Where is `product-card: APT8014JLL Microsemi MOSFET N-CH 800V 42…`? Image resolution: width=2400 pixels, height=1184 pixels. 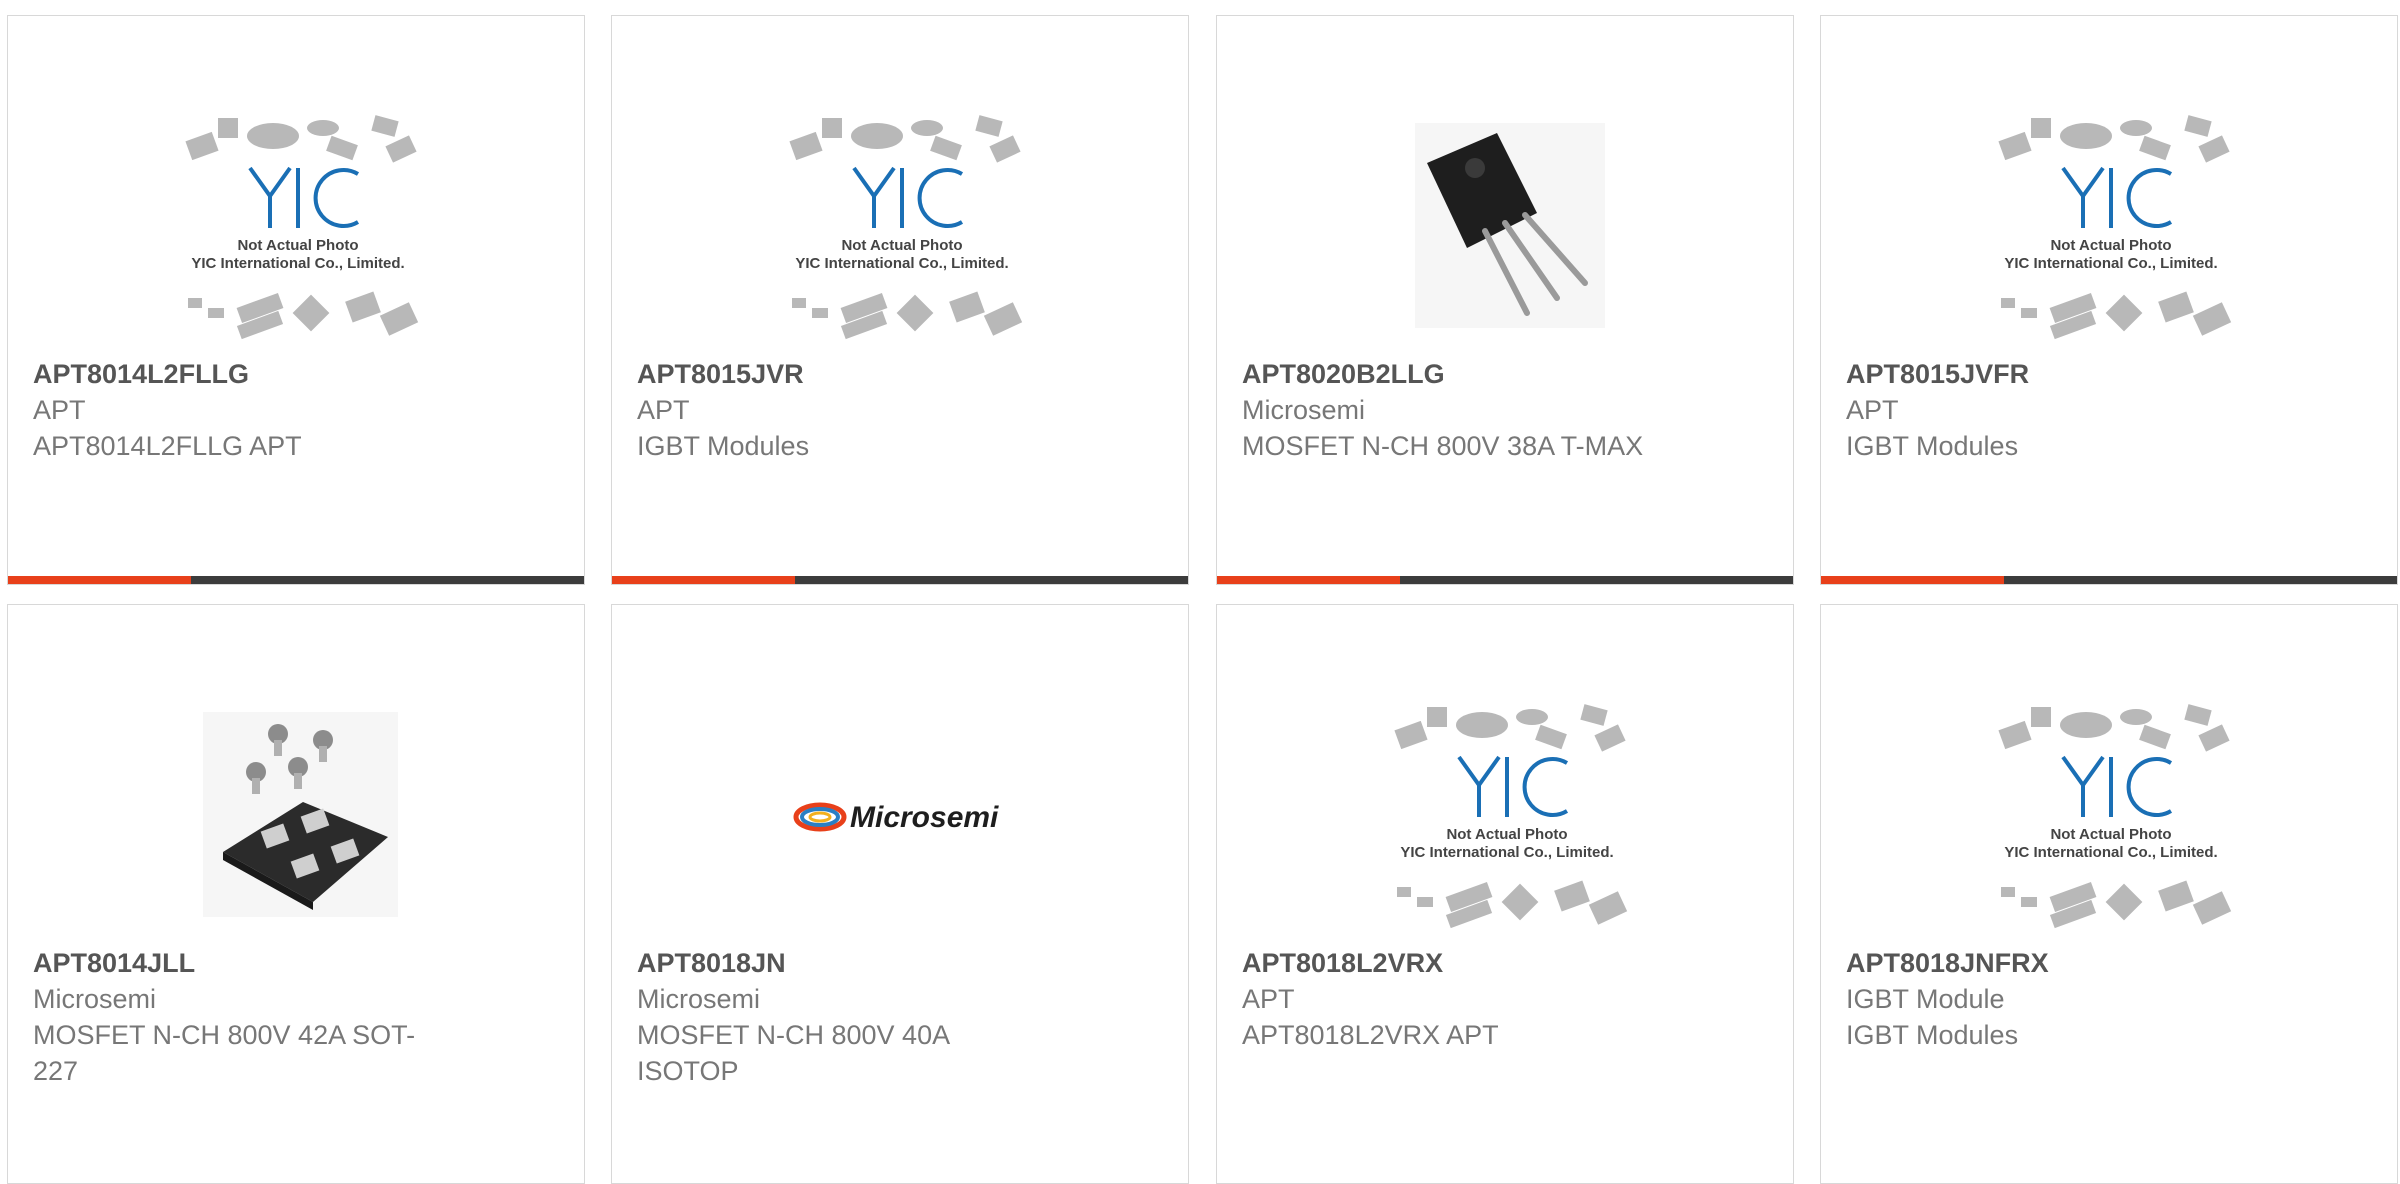 product-card: APT8014JLL Microsemi MOSFET N-CH 800V 42… is located at coordinates (296, 894).